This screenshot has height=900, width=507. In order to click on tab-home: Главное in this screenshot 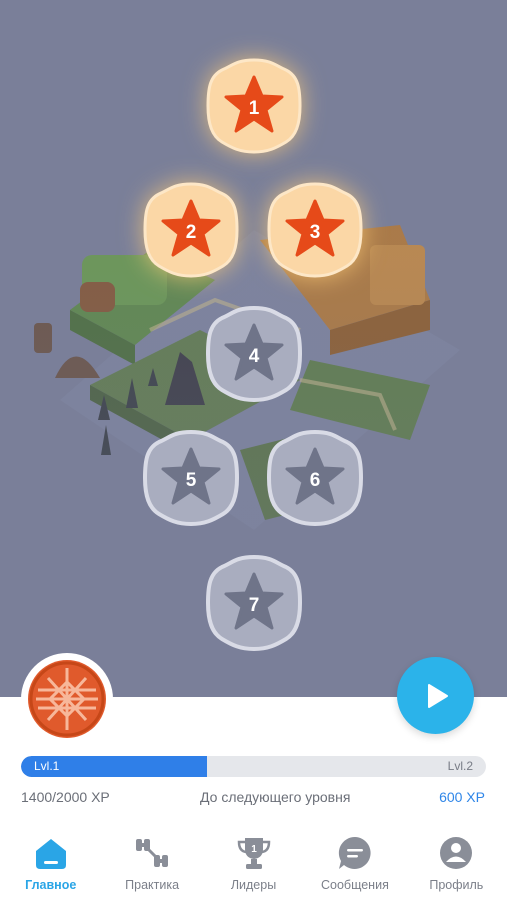, I will do `click(50, 865)`.